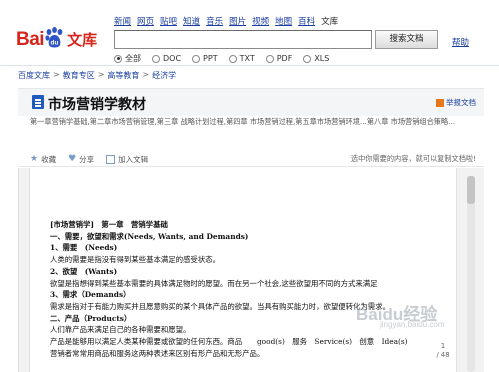 Image resolution: width=499 pixels, height=372 pixels. I want to click on radio-selected-icon, so click(118, 58).